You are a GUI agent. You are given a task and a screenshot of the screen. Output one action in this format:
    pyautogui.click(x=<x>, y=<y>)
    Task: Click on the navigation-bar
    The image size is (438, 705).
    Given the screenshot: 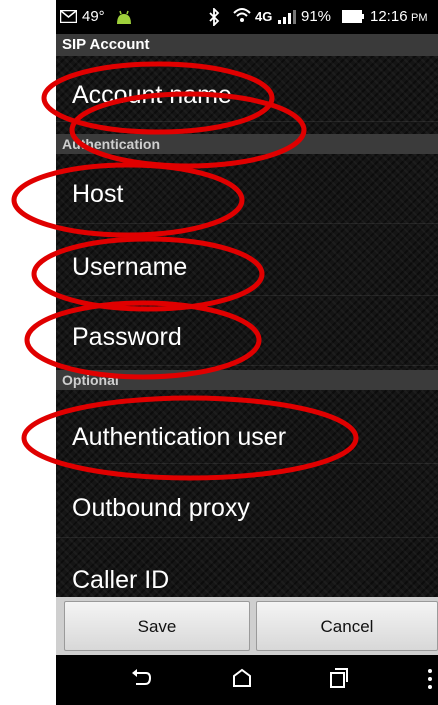 What is the action you would take?
    pyautogui.click(x=247, y=680)
    